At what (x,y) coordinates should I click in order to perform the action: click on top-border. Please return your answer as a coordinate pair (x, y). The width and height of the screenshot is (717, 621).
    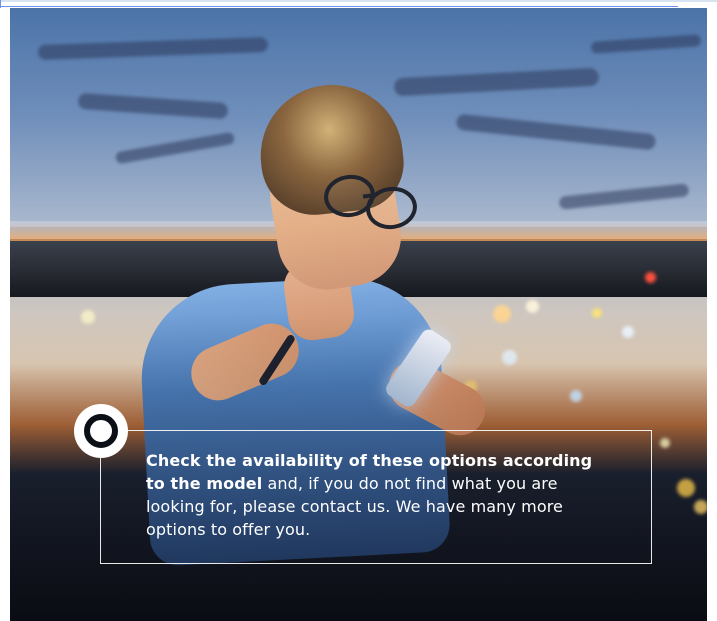
    Looking at the image, I should click on (358, 4).